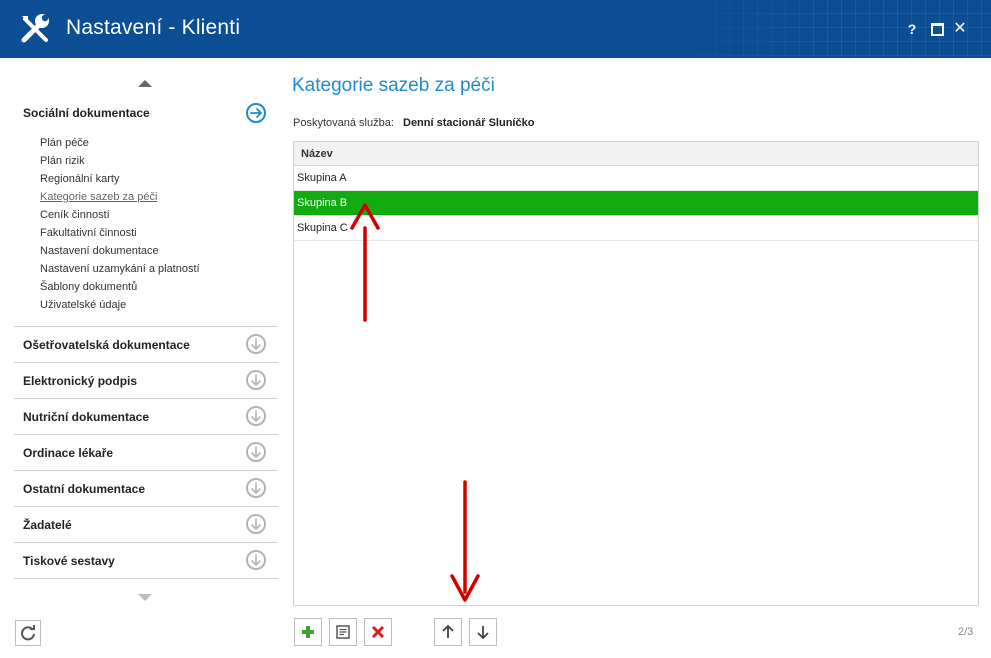  What do you see at coordinates (636, 154) in the screenshot?
I see `table-header: Název` at bounding box center [636, 154].